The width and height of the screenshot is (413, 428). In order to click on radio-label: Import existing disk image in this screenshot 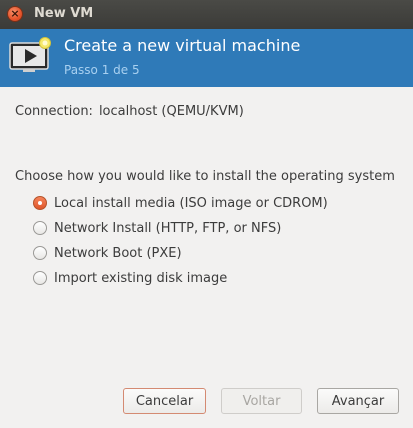, I will do `click(141, 278)`.